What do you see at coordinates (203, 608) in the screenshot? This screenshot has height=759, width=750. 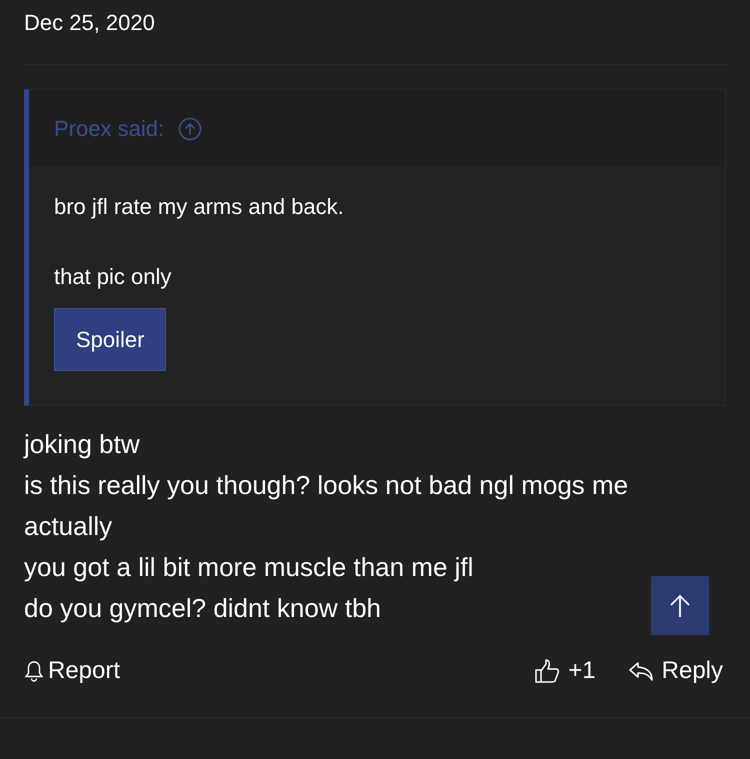 I see `post-text: do you gymcel? didnt know tbh` at bounding box center [203, 608].